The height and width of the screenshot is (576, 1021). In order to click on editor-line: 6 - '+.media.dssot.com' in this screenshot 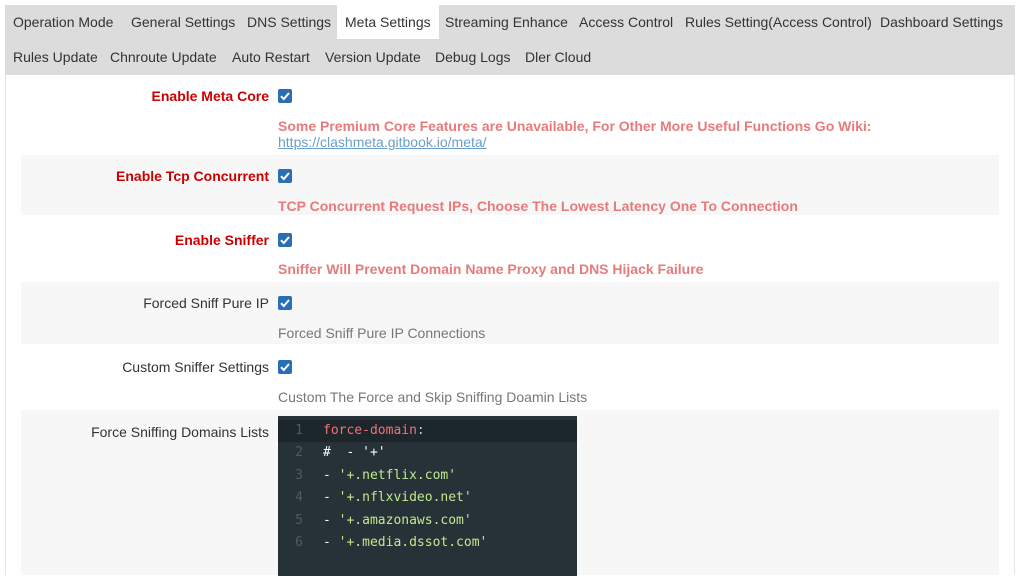, I will do `click(427, 543)`.